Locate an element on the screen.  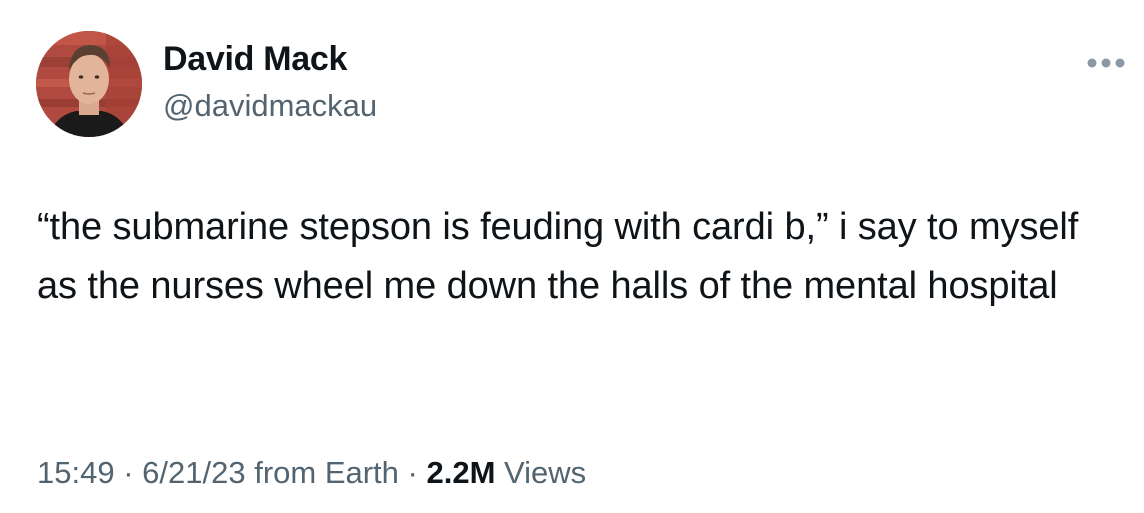
tweet-metadata: 15:49 · 6/21/23 from Earth · 2.2M Views is located at coordinates (311, 473).